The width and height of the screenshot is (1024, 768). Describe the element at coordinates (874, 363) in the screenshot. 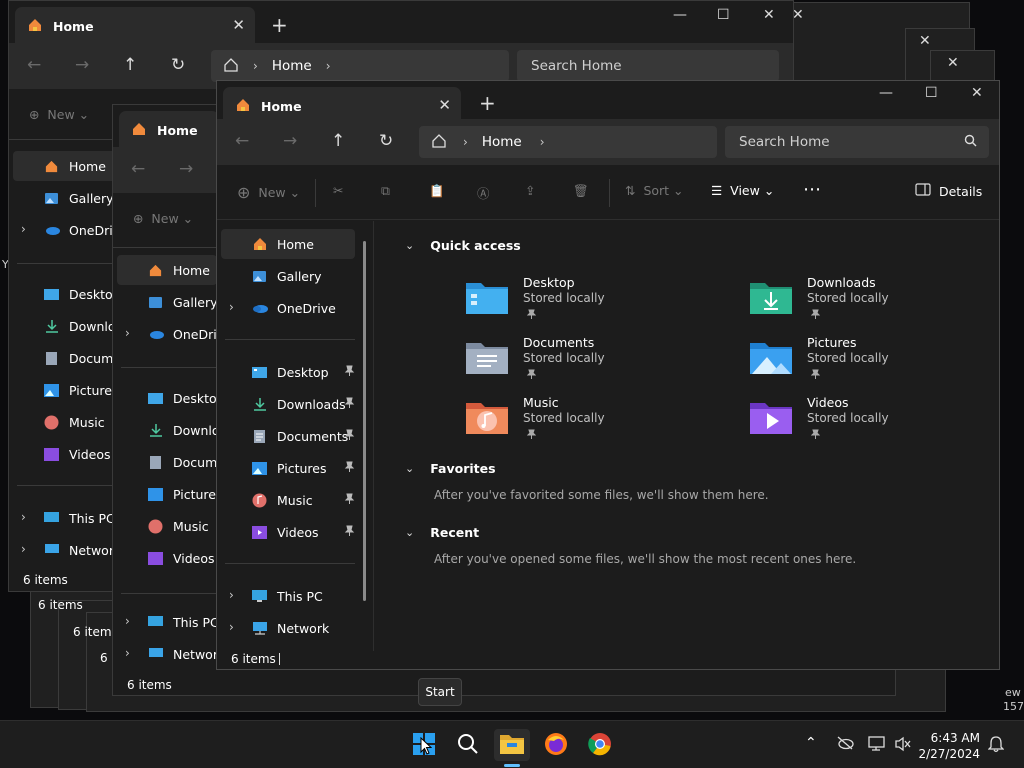

I see `folder-tile-pictures: Pictures Stored locally` at that location.